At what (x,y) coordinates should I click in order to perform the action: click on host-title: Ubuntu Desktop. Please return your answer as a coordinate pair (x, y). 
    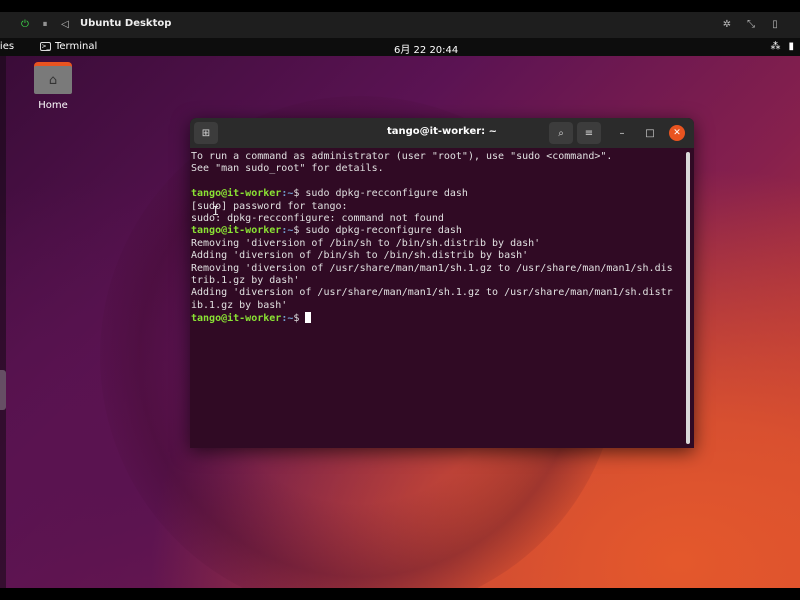
    Looking at the image, I should click on (126, 23).